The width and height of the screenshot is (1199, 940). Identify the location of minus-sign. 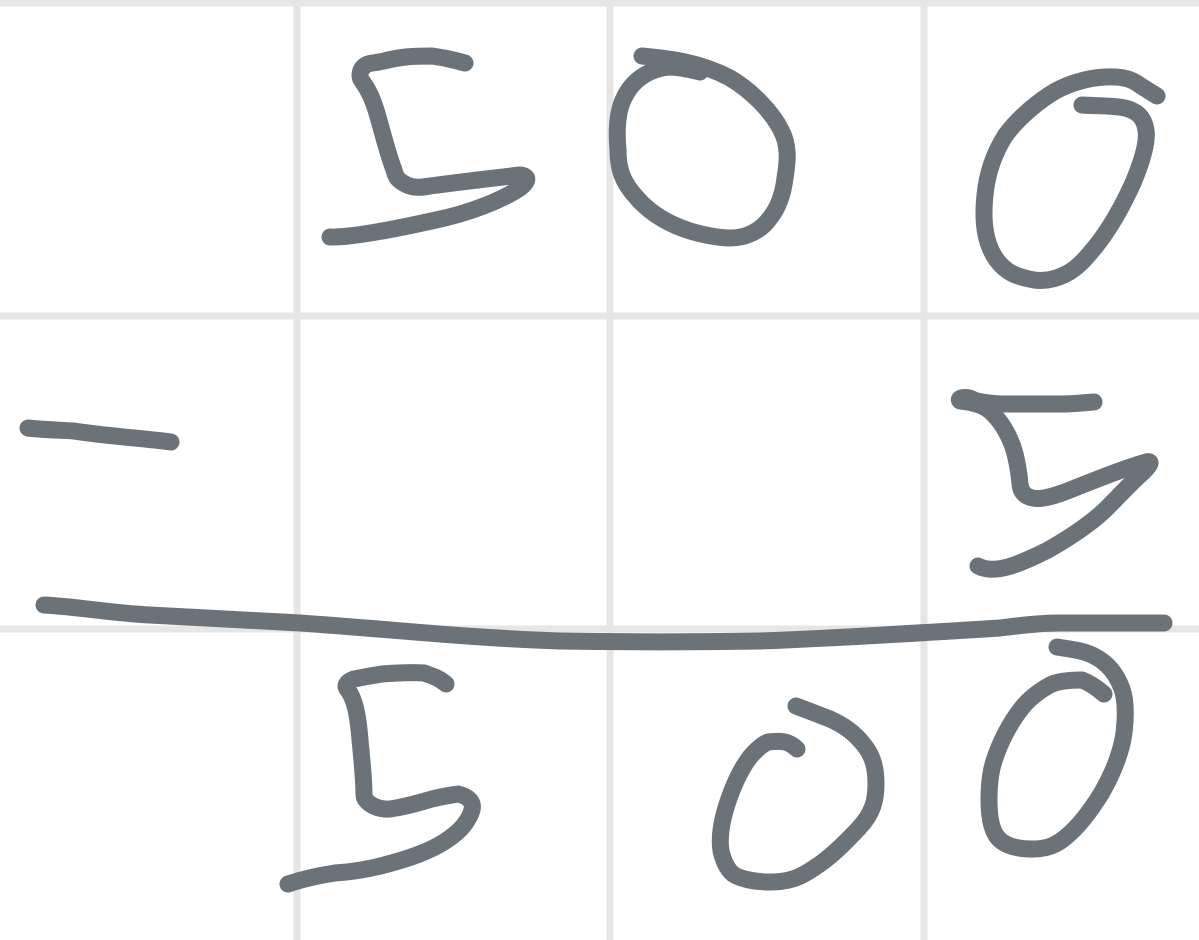
(99, 435).